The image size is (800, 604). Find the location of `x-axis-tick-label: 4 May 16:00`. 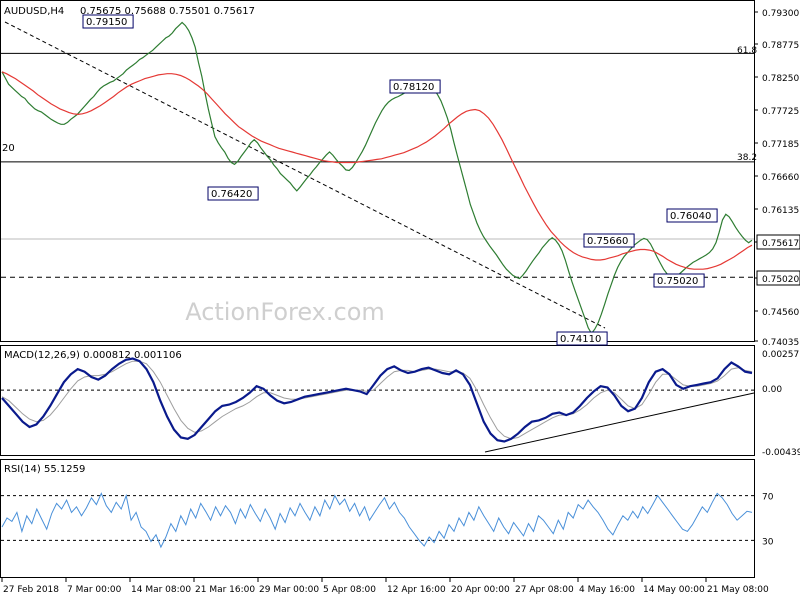

x-axis-tick-label: 4 May 16:00 is located at coordinates (607, 590).